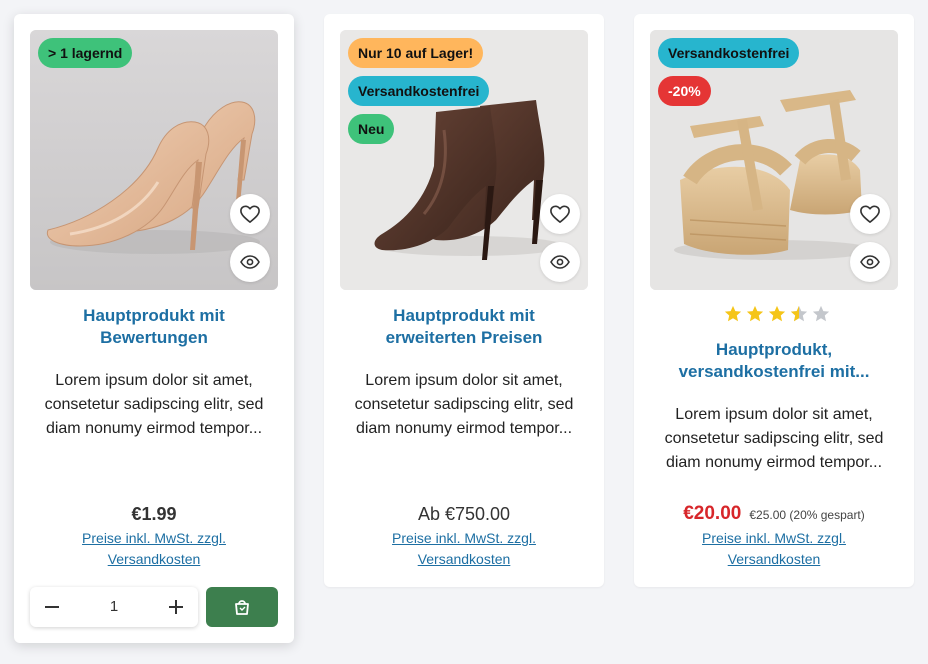 Image resolution: width=928 pixels, height=664 pixels. I want to click on decrease-button, so click(52, 607).